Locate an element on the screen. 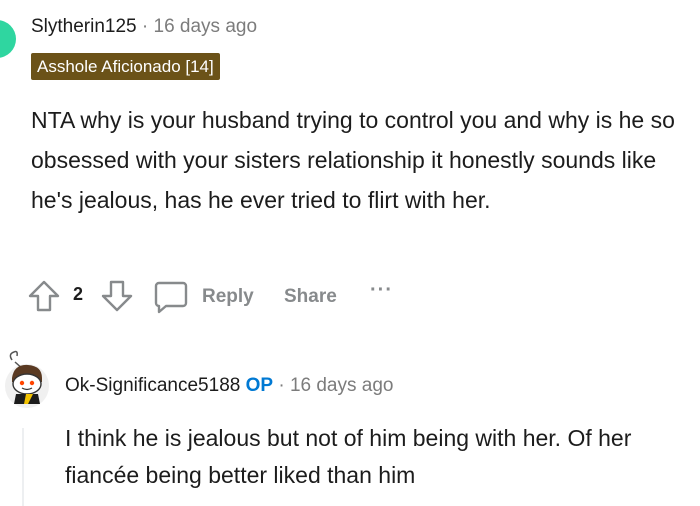  share-button: Share is located at coordinates (310, 297).